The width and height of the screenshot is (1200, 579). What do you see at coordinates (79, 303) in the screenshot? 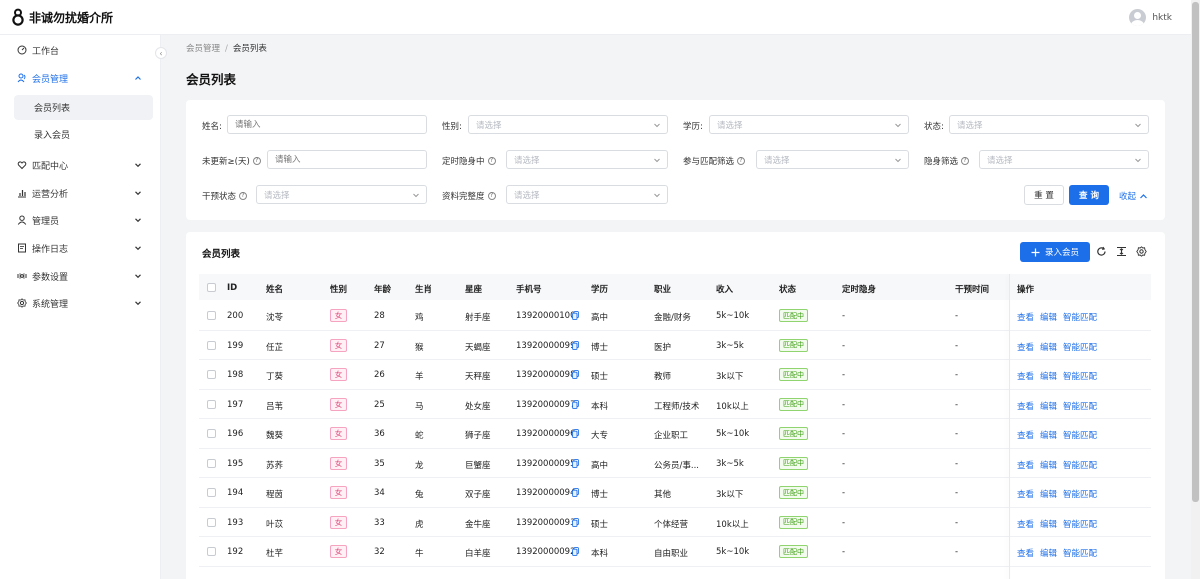
I see `sidebar-item-system: 系统管理` at bounding box center [79, 303].